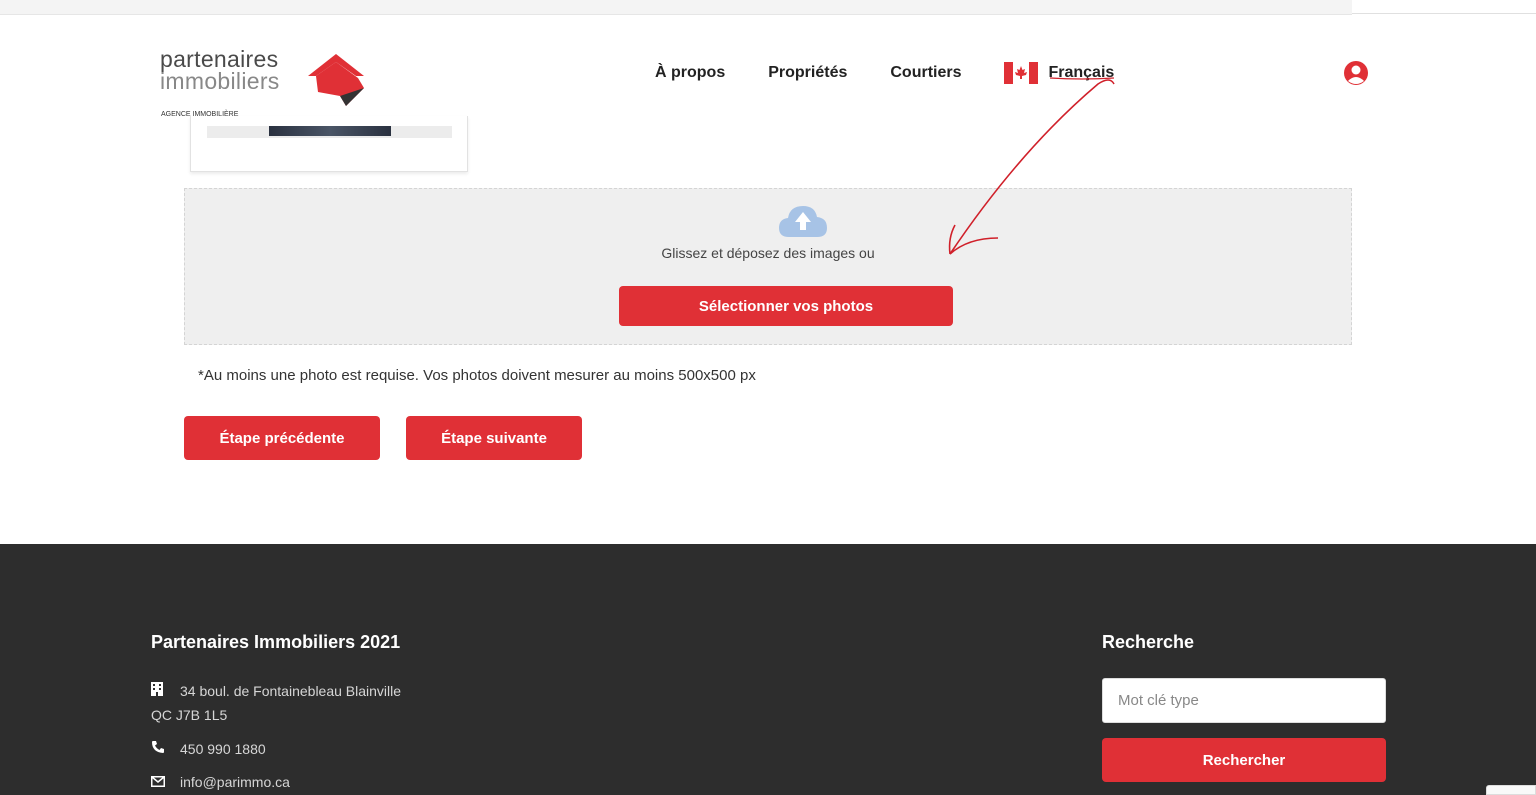 The height and width of the screenshot is (795, 1536). I want to click on footer-phone: 450 990 1880, so click(208, 748).